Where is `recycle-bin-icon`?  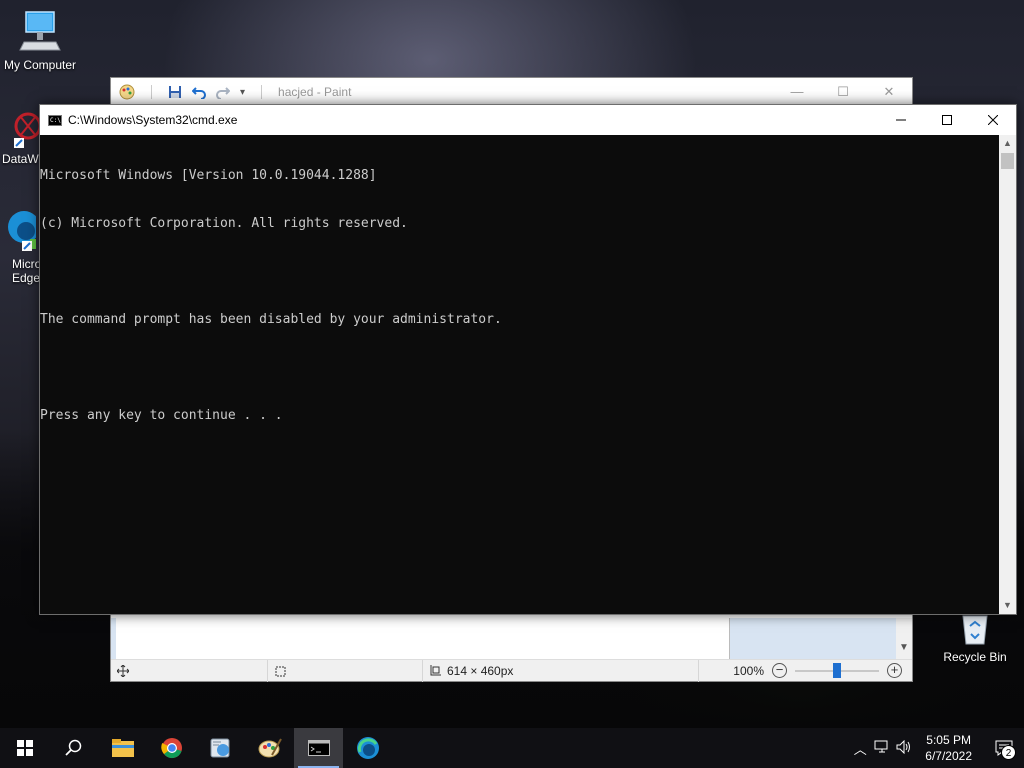 recycle-bin-icon is located at coordinates (975, 630).